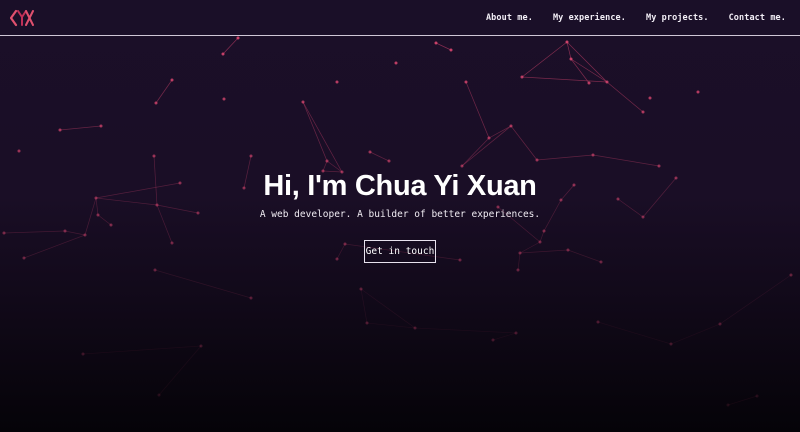 Image resolution: width=800 pixels, height=432 pixels. I want to click on nav-experience: My experience., so click(589, 18).